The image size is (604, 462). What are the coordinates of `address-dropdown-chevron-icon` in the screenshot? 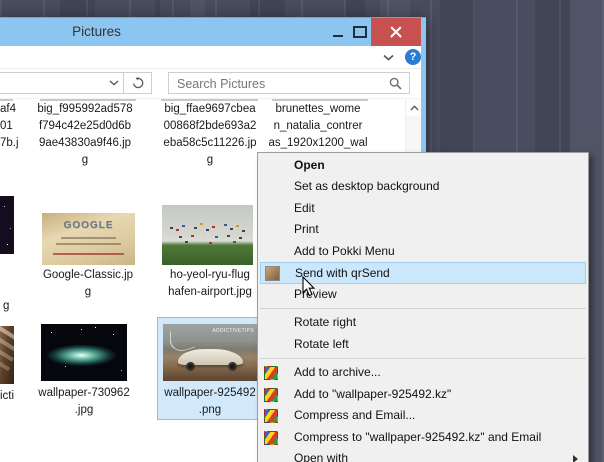 It's located at (114, 83).